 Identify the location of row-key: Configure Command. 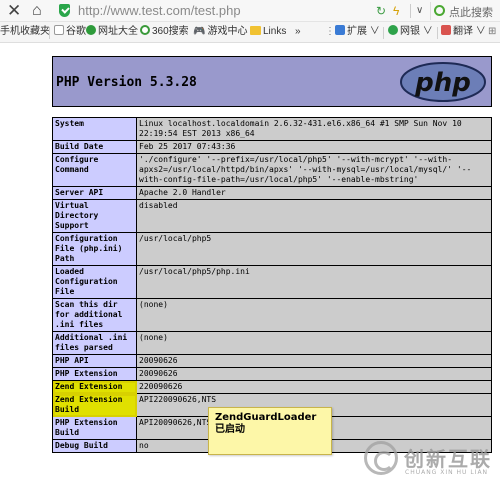
(94, 170).